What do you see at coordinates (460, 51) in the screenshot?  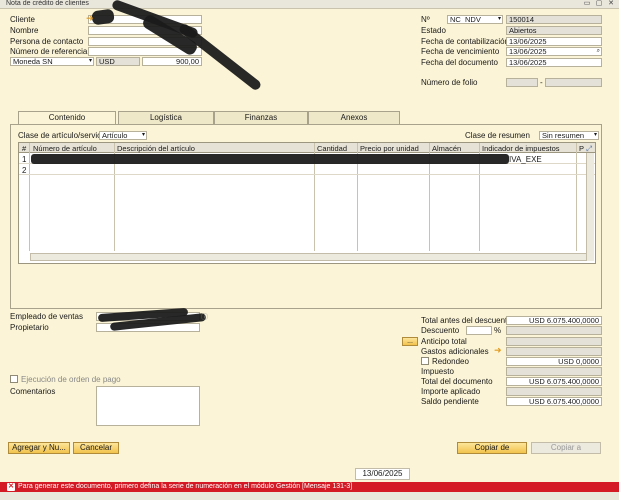 I see `fecha-venc-label: Fecha de vencimiento` at bounding box center [460, 51].